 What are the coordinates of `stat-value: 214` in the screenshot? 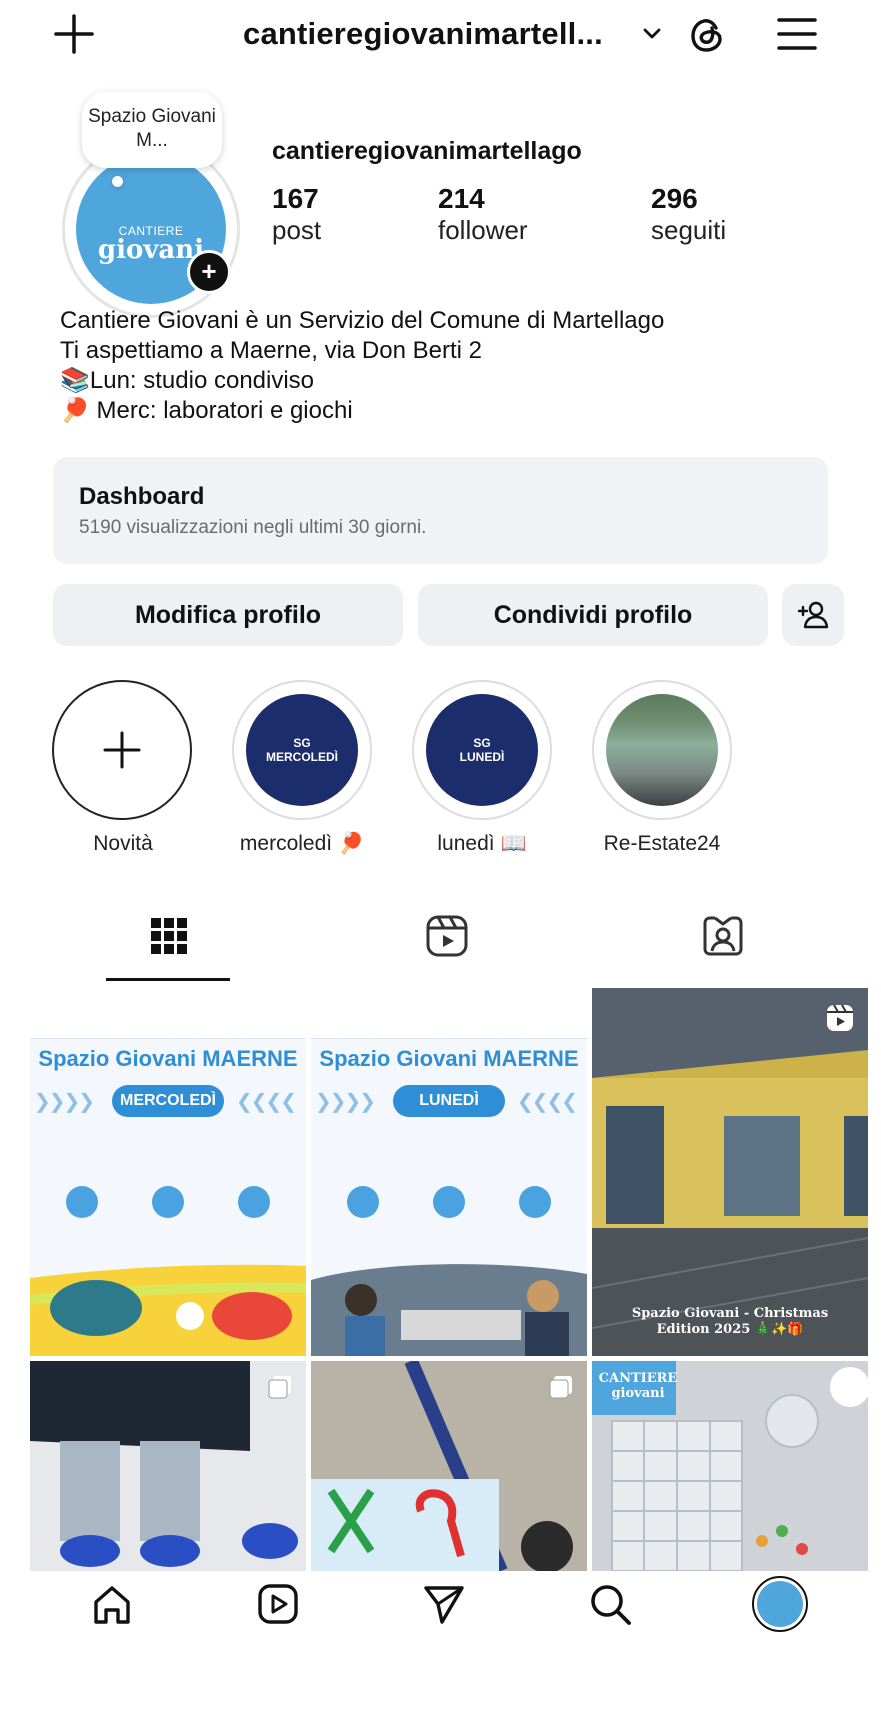 It's located at (461, 198).